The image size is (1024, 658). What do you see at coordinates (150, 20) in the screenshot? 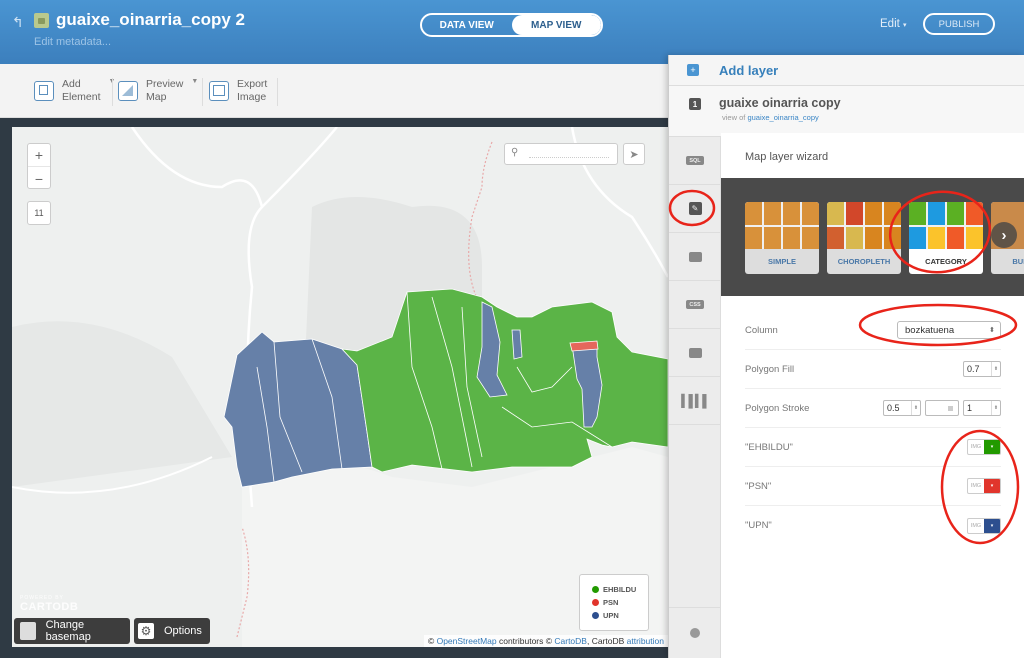
I see `dataset-title: guaixe_oinarria_copy 2` at bounding box center [150, 20].